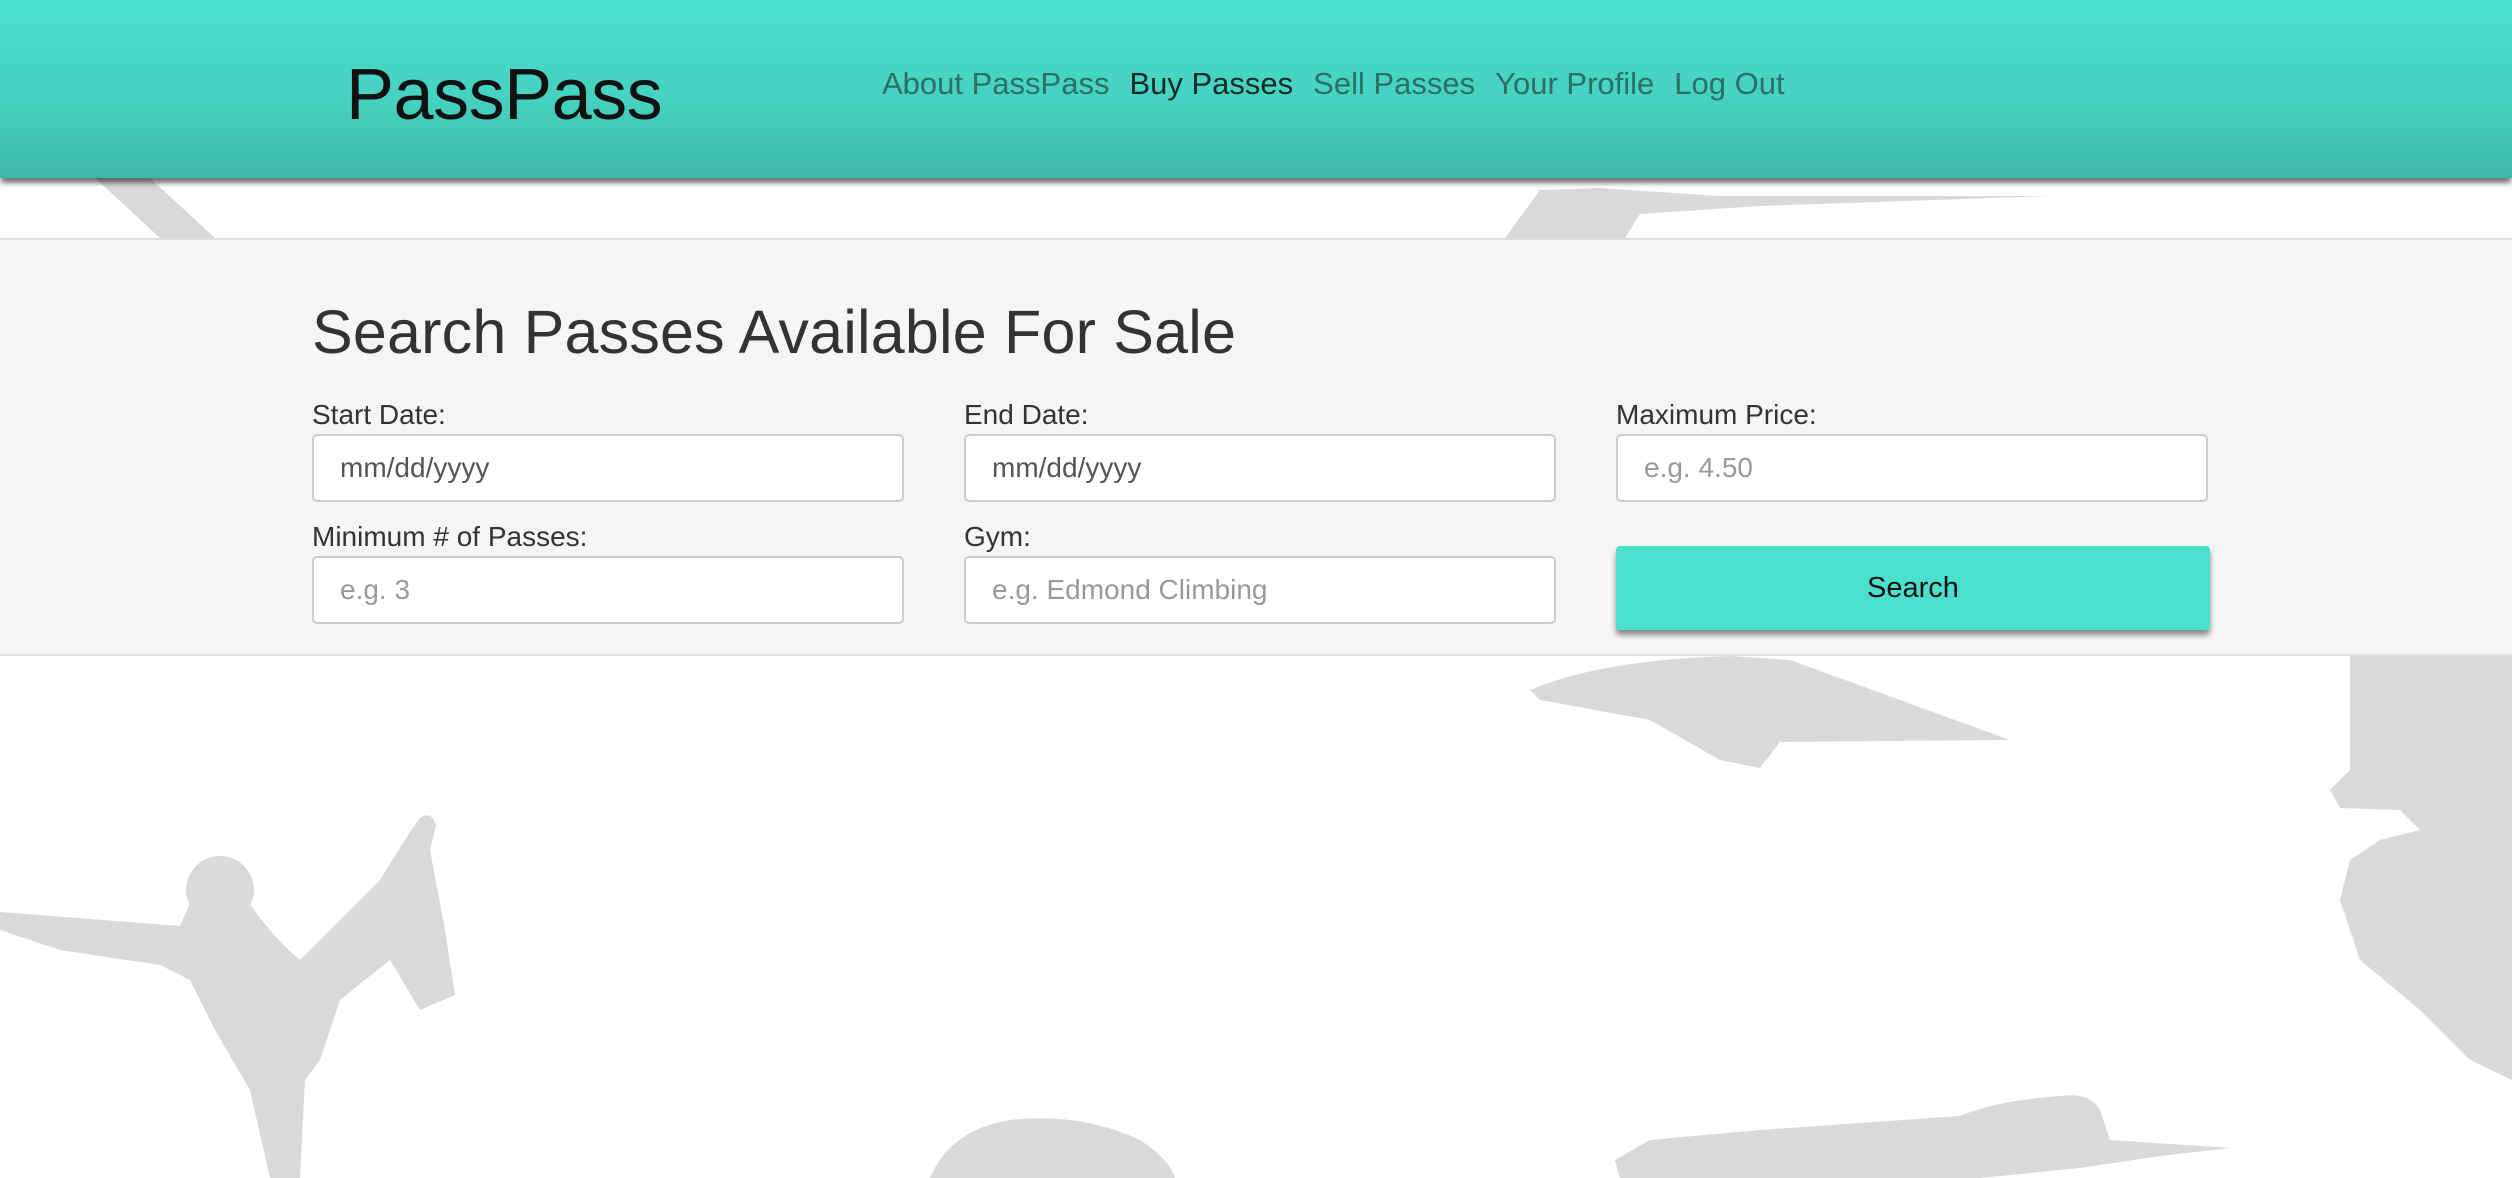  I want to click on brand-logo: PassPass, so click(504, 95).